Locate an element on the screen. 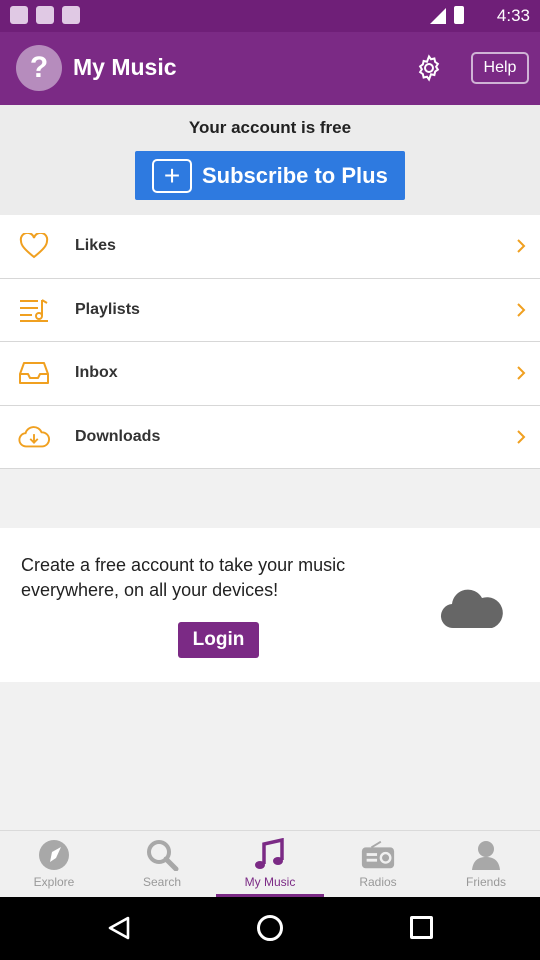 The image size is (540, 960). menu-item-label: Playlists is located at coordinates (107, 309).